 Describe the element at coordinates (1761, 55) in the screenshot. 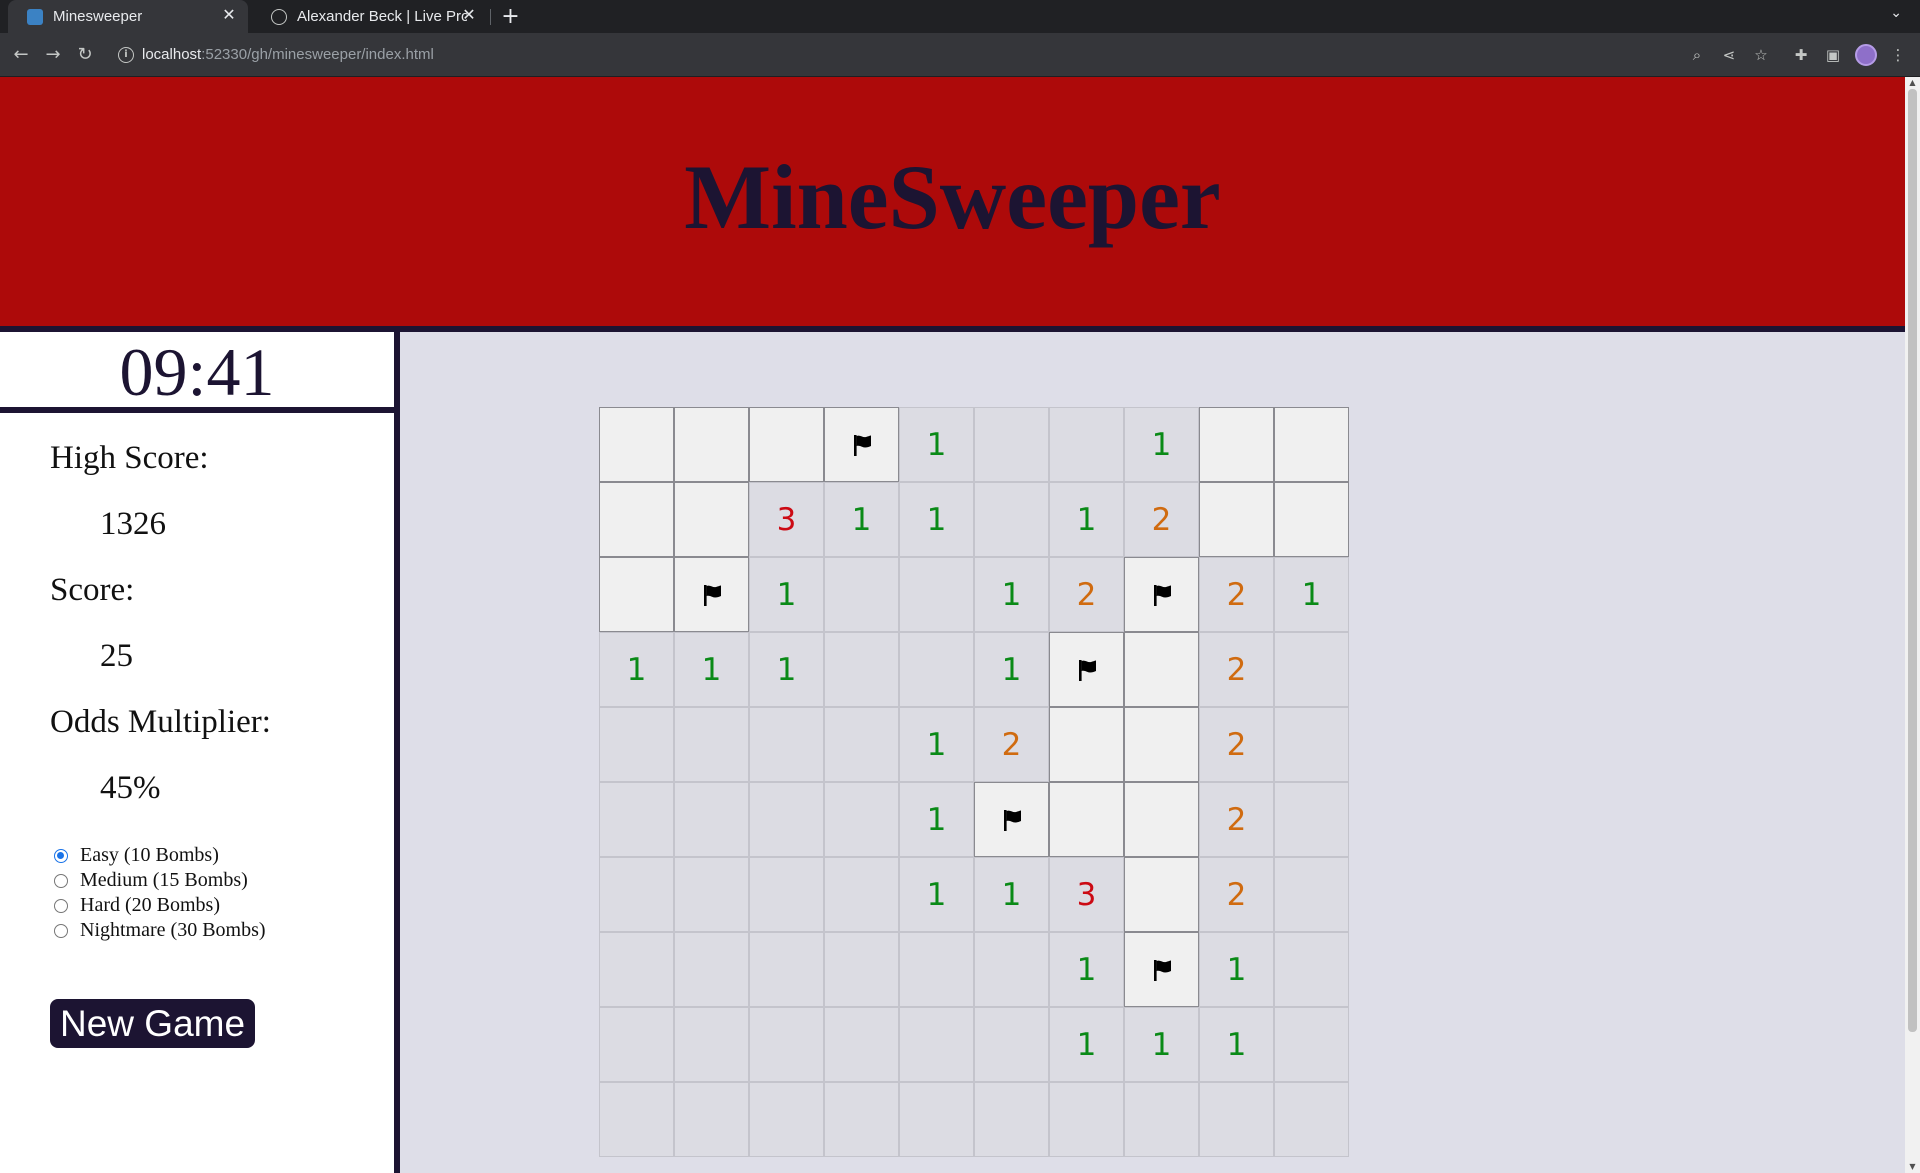

I see `bookmark-star-icon: ☆` at that location.